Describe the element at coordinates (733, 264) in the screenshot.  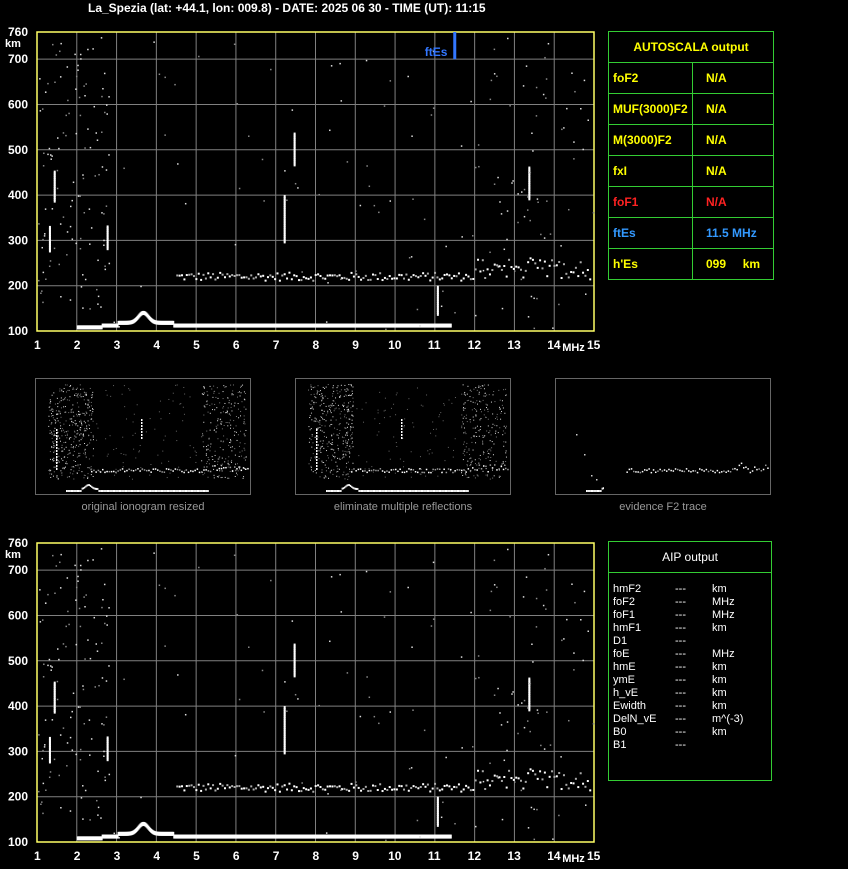
I see `autoscala-value: 099 km` at that location.